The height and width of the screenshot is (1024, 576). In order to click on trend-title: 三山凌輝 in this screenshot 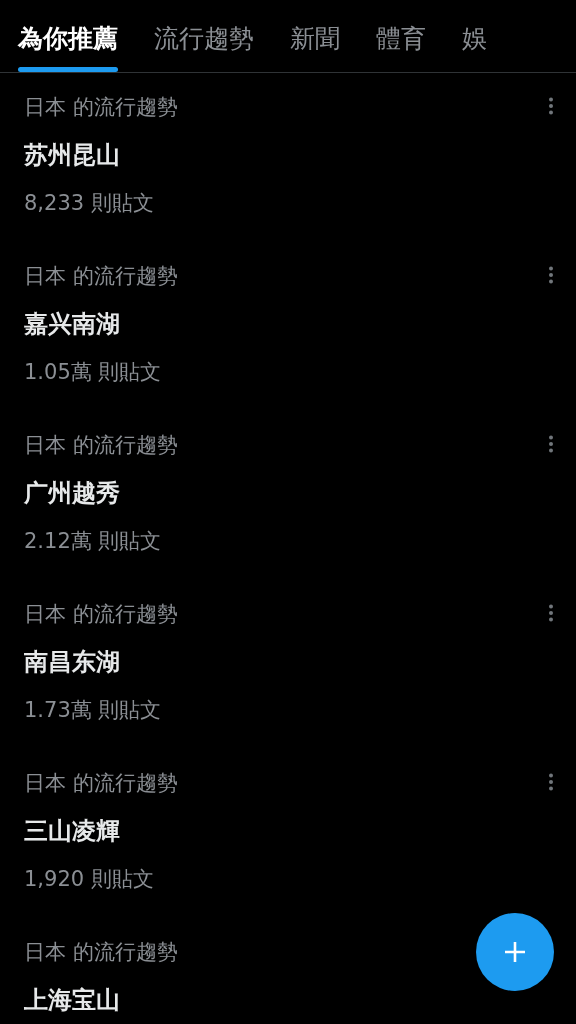, I will do `click(72, 831)`.